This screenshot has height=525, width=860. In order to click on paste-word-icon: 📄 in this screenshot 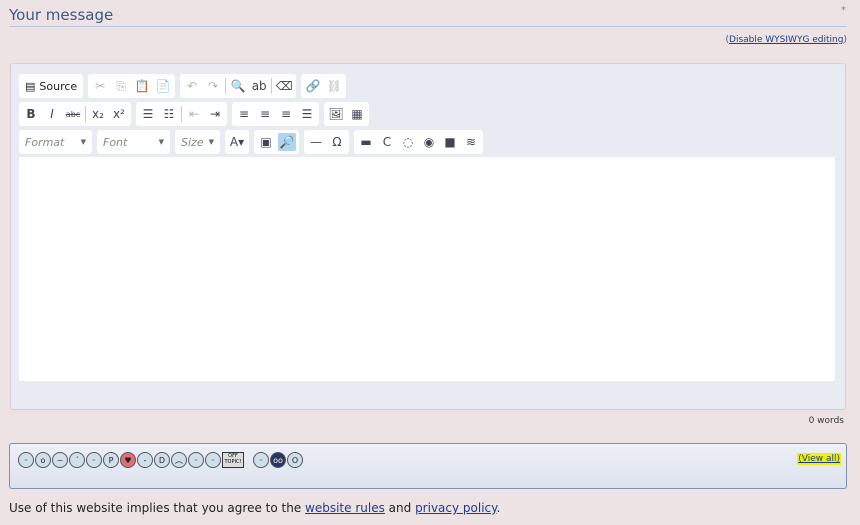, I will do `click(163, 86)`.